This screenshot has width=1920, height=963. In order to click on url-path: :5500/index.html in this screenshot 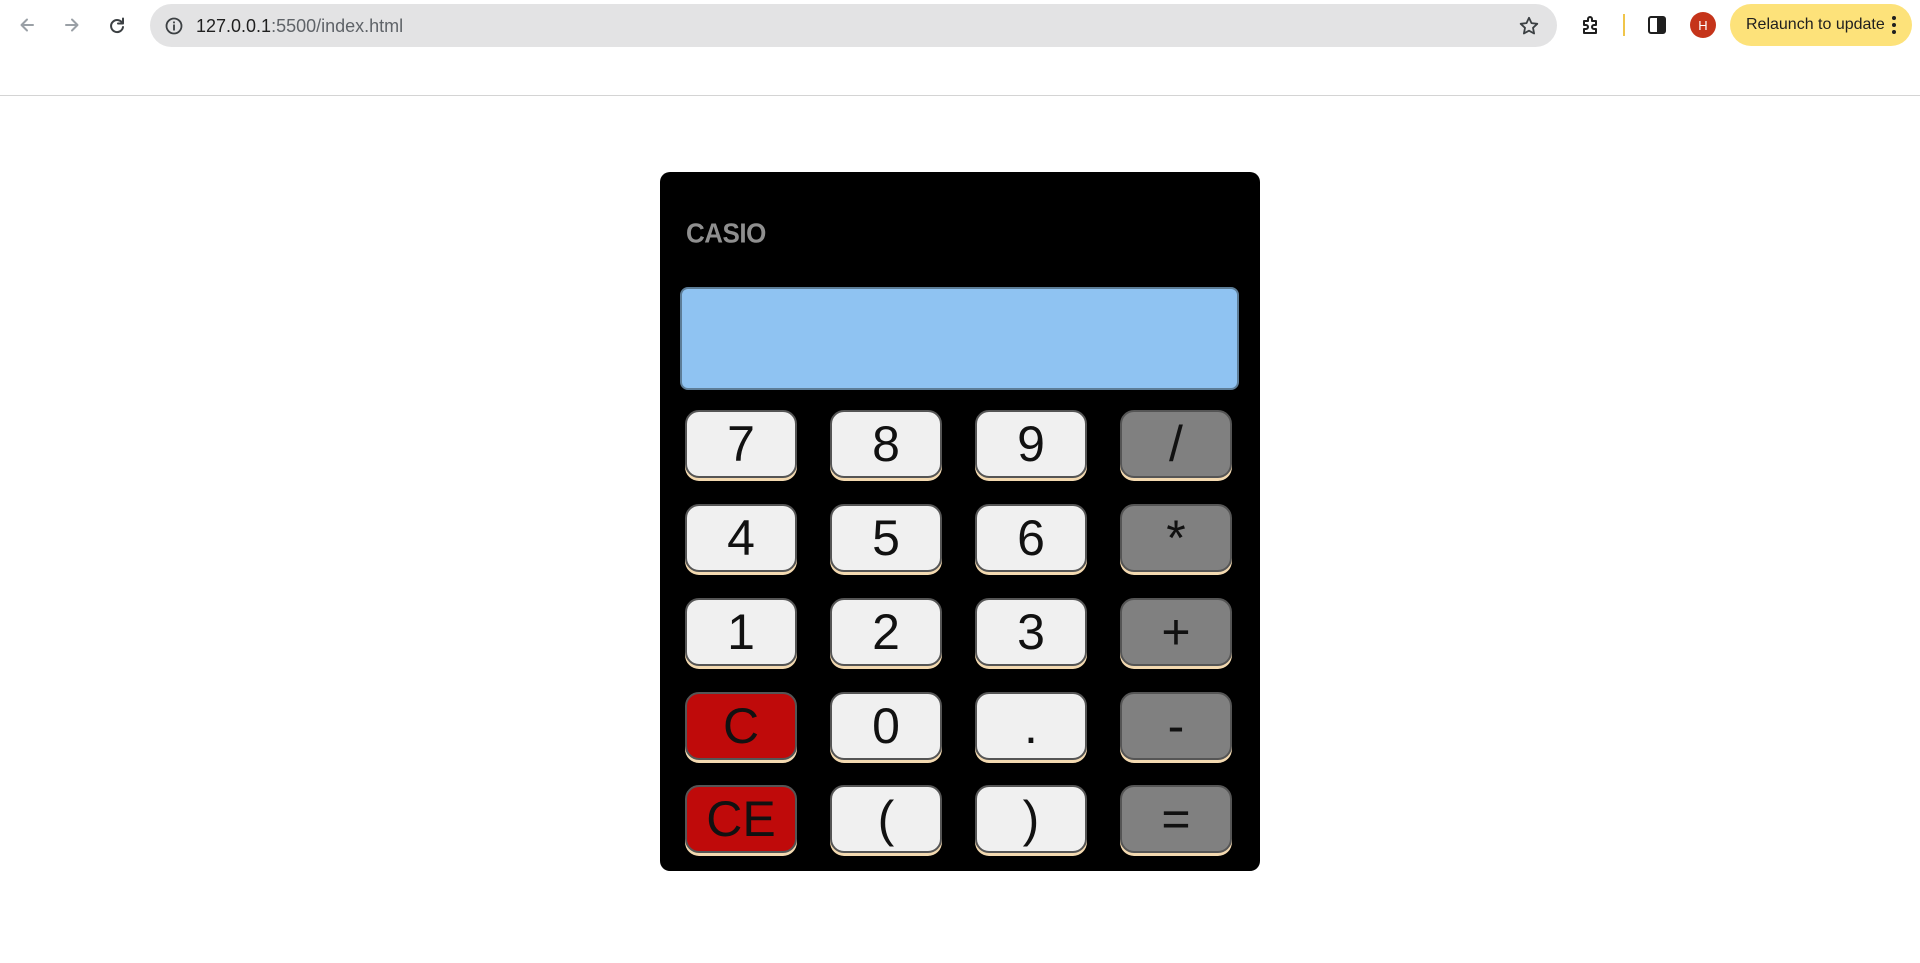, I will do `click(337, 26)`.